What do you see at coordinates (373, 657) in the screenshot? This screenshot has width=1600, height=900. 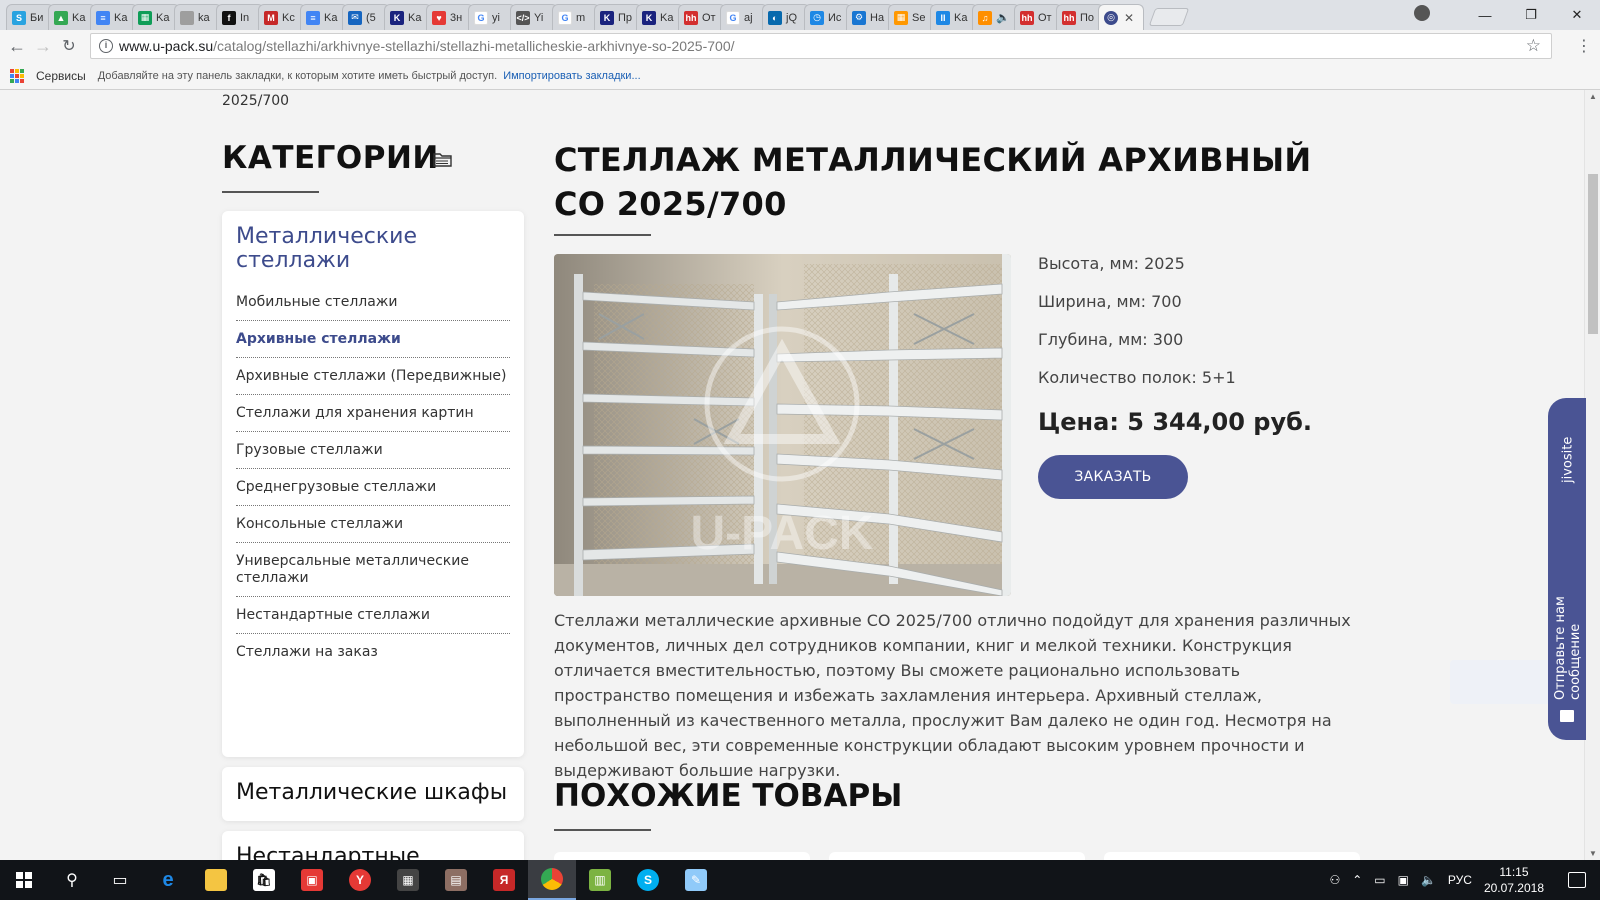 I see `subcategory-link: Стеллажи на заказ` at bounding box center [373, 657].